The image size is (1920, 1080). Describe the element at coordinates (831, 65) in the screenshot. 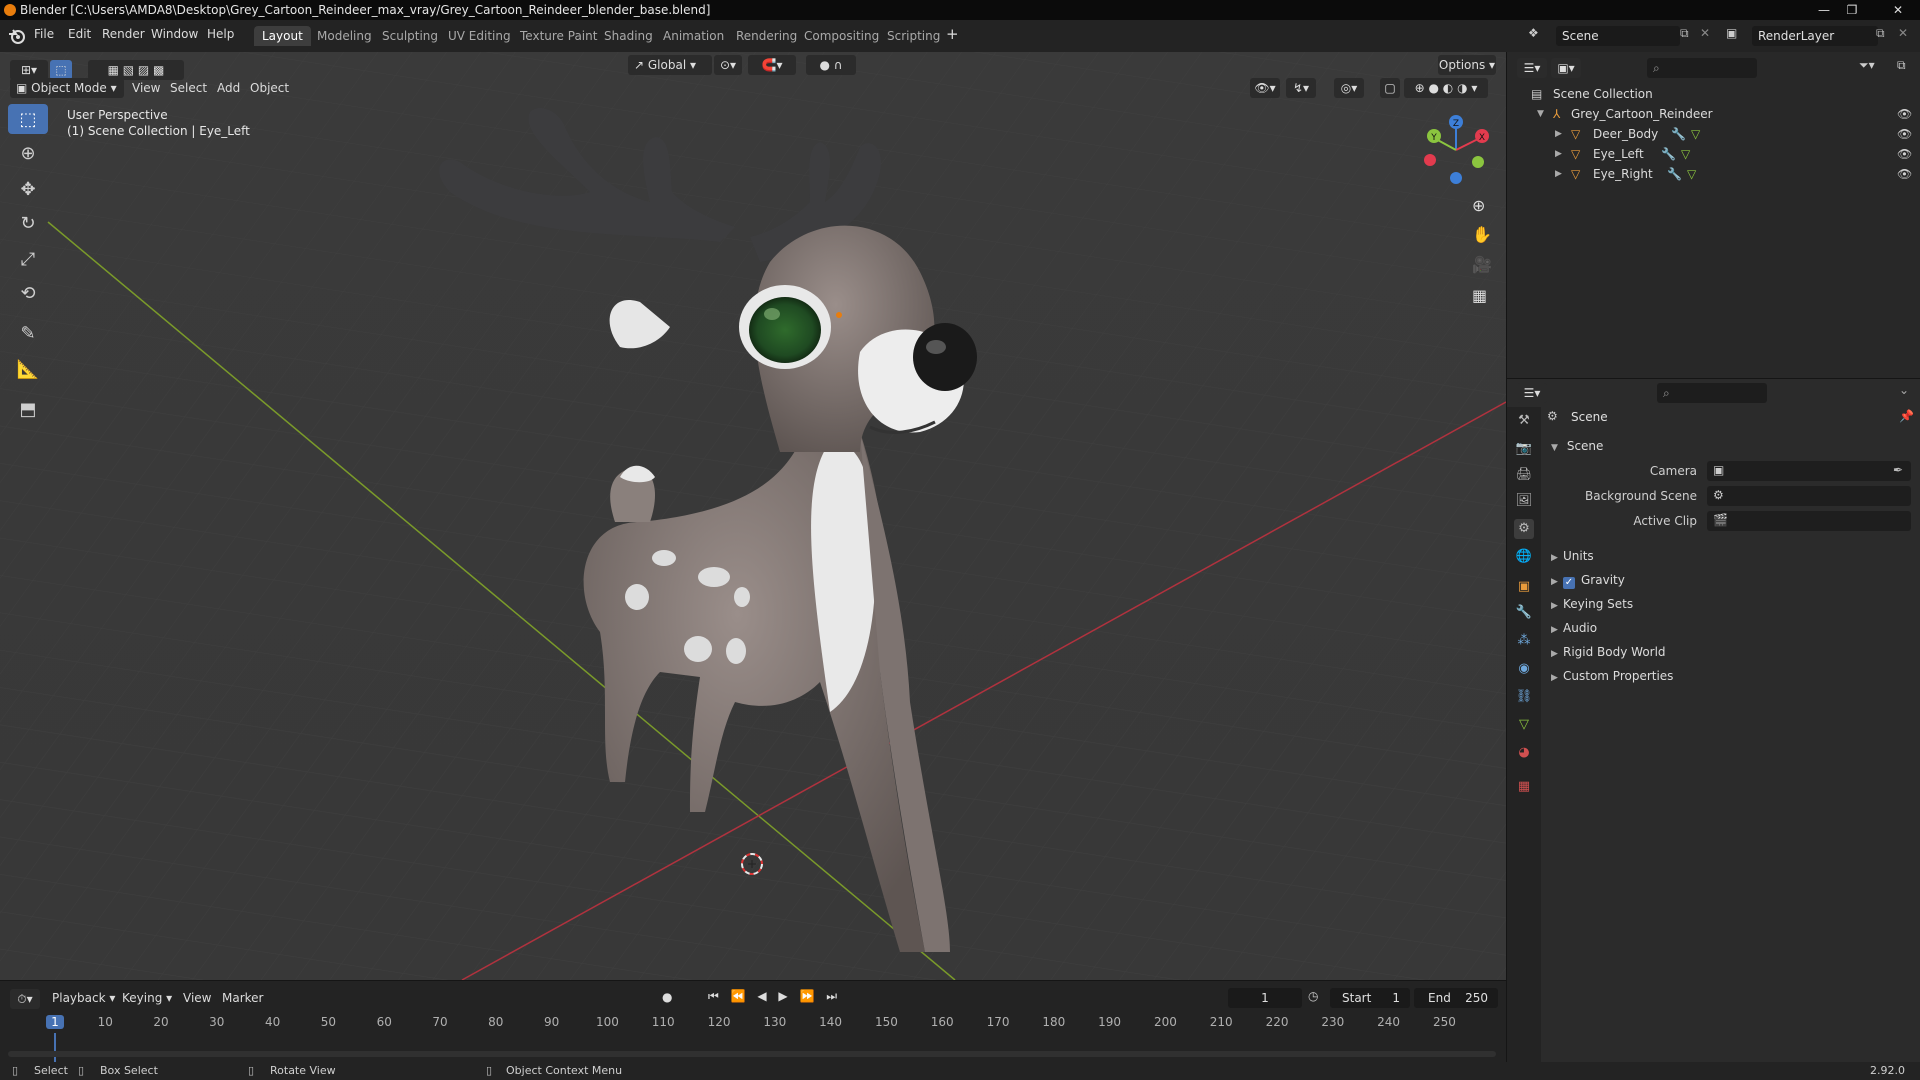

I see `proportional-edit-button: ● ∩` at that location.